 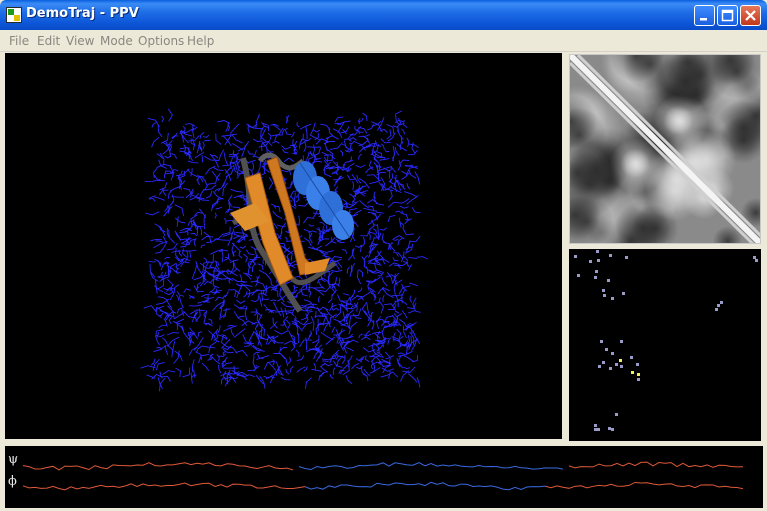 I want to click on dihedral-timeline: ψ ϕ, so click(x=384, y=477).